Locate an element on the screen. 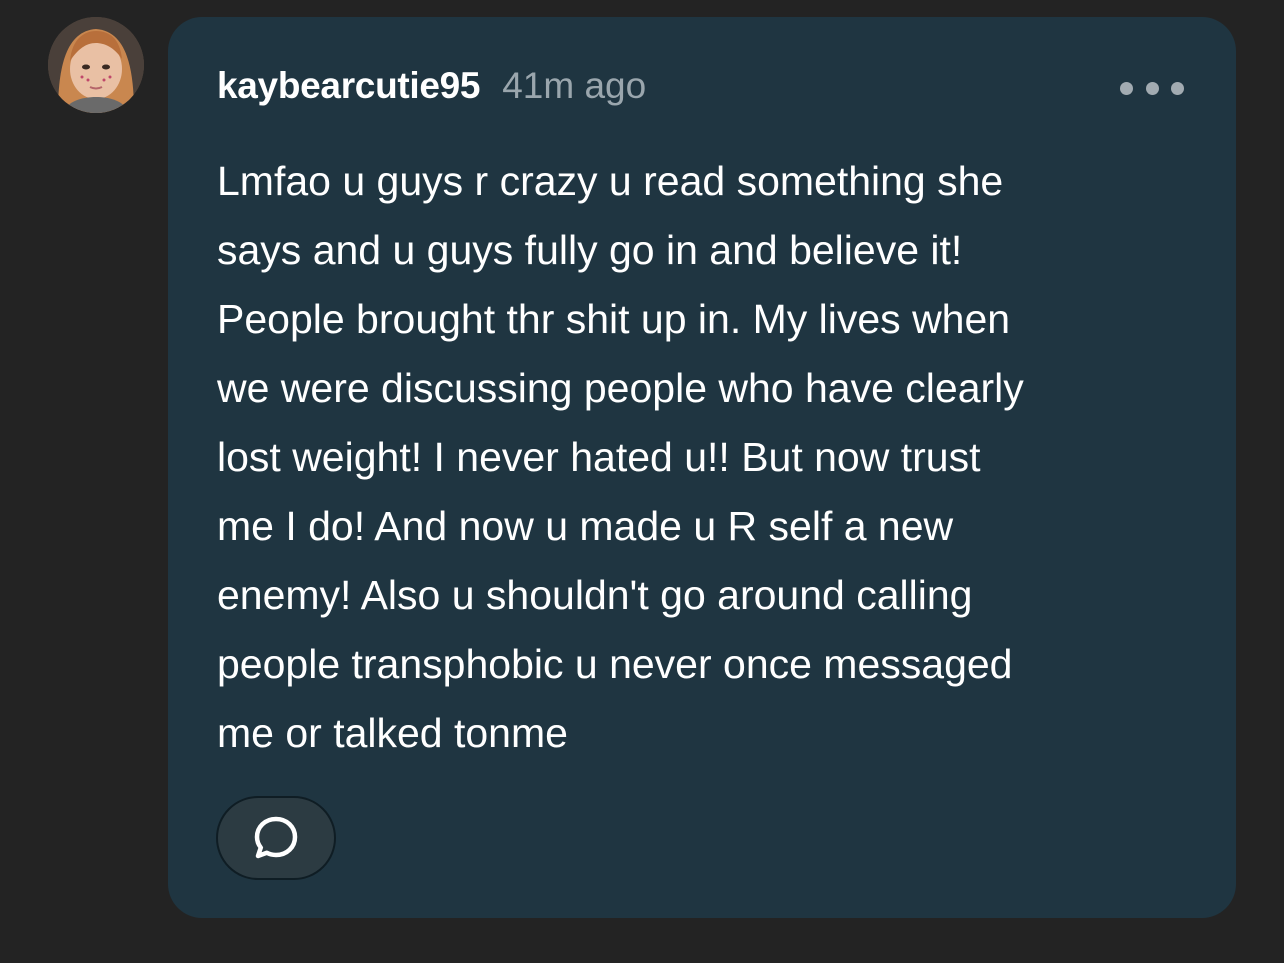 This screenshot has height=963, width=1284. comment-header: kaybearcutie95 41m ago is located at coordinates (431, 86).